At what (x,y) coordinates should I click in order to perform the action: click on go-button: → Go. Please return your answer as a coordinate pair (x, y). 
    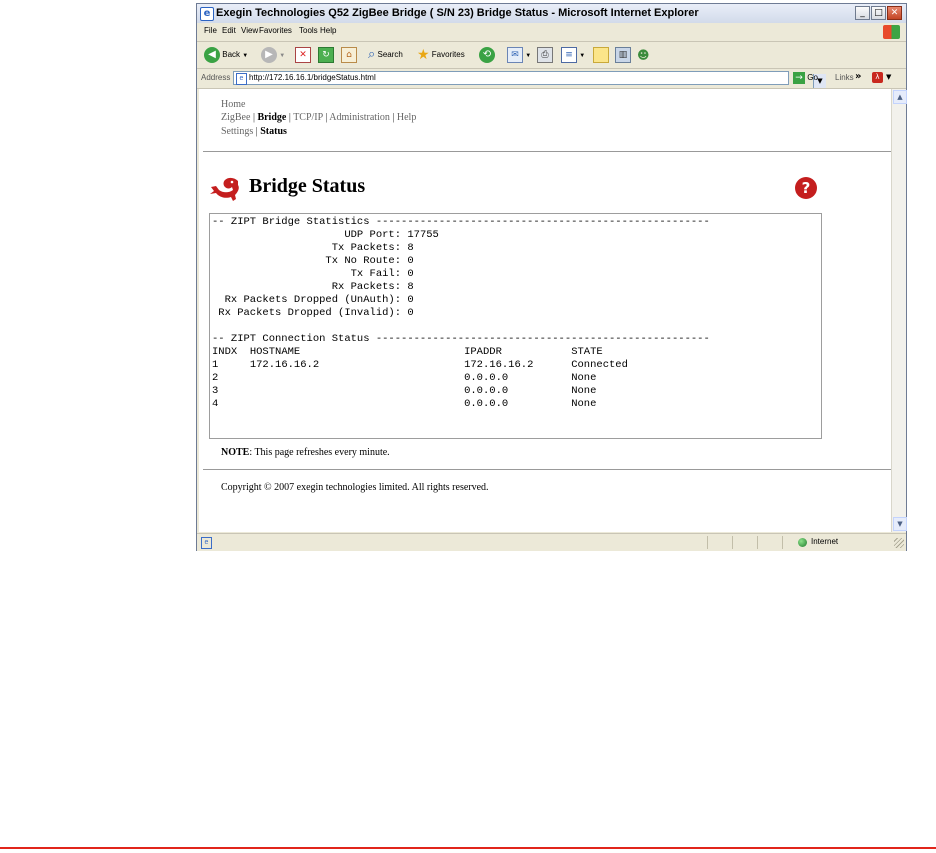
    Looking at the image, I should click on (805, 78).